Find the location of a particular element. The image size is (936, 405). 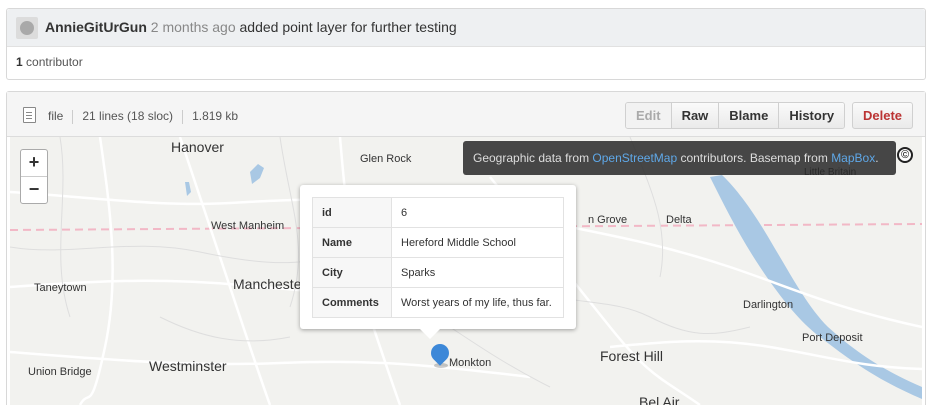

file-icon is located at coordinates (29, 115).